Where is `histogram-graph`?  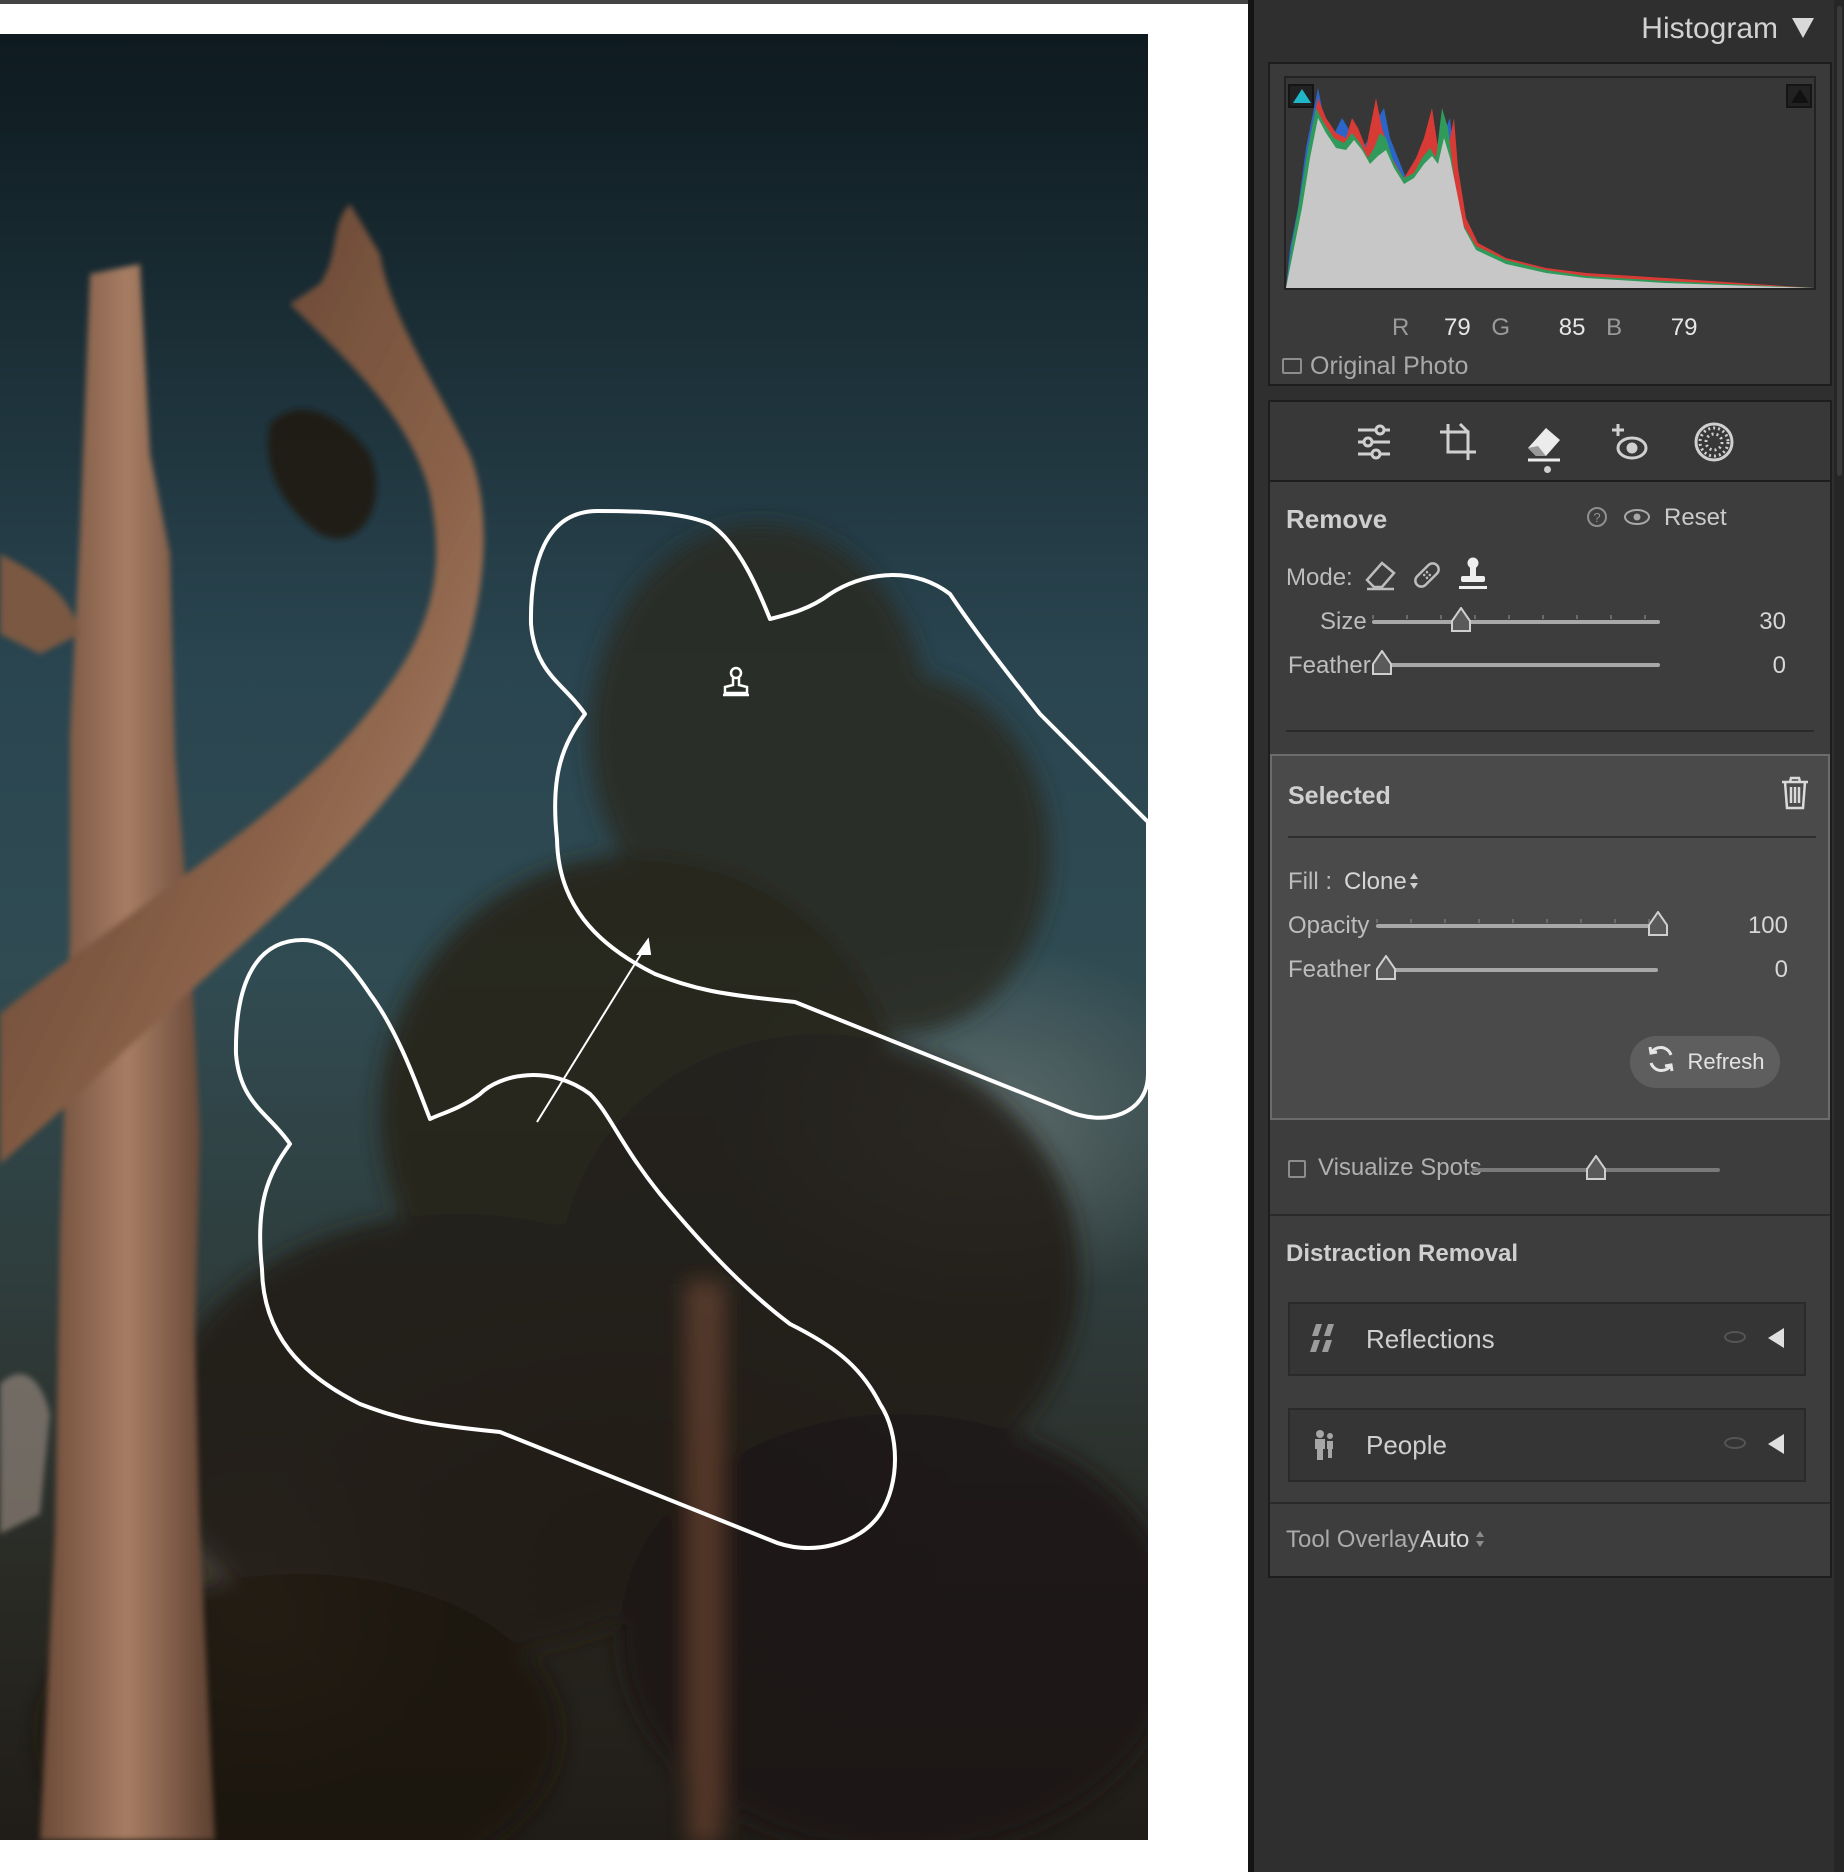
histogram-graph is located at coordinates (1550, 183).